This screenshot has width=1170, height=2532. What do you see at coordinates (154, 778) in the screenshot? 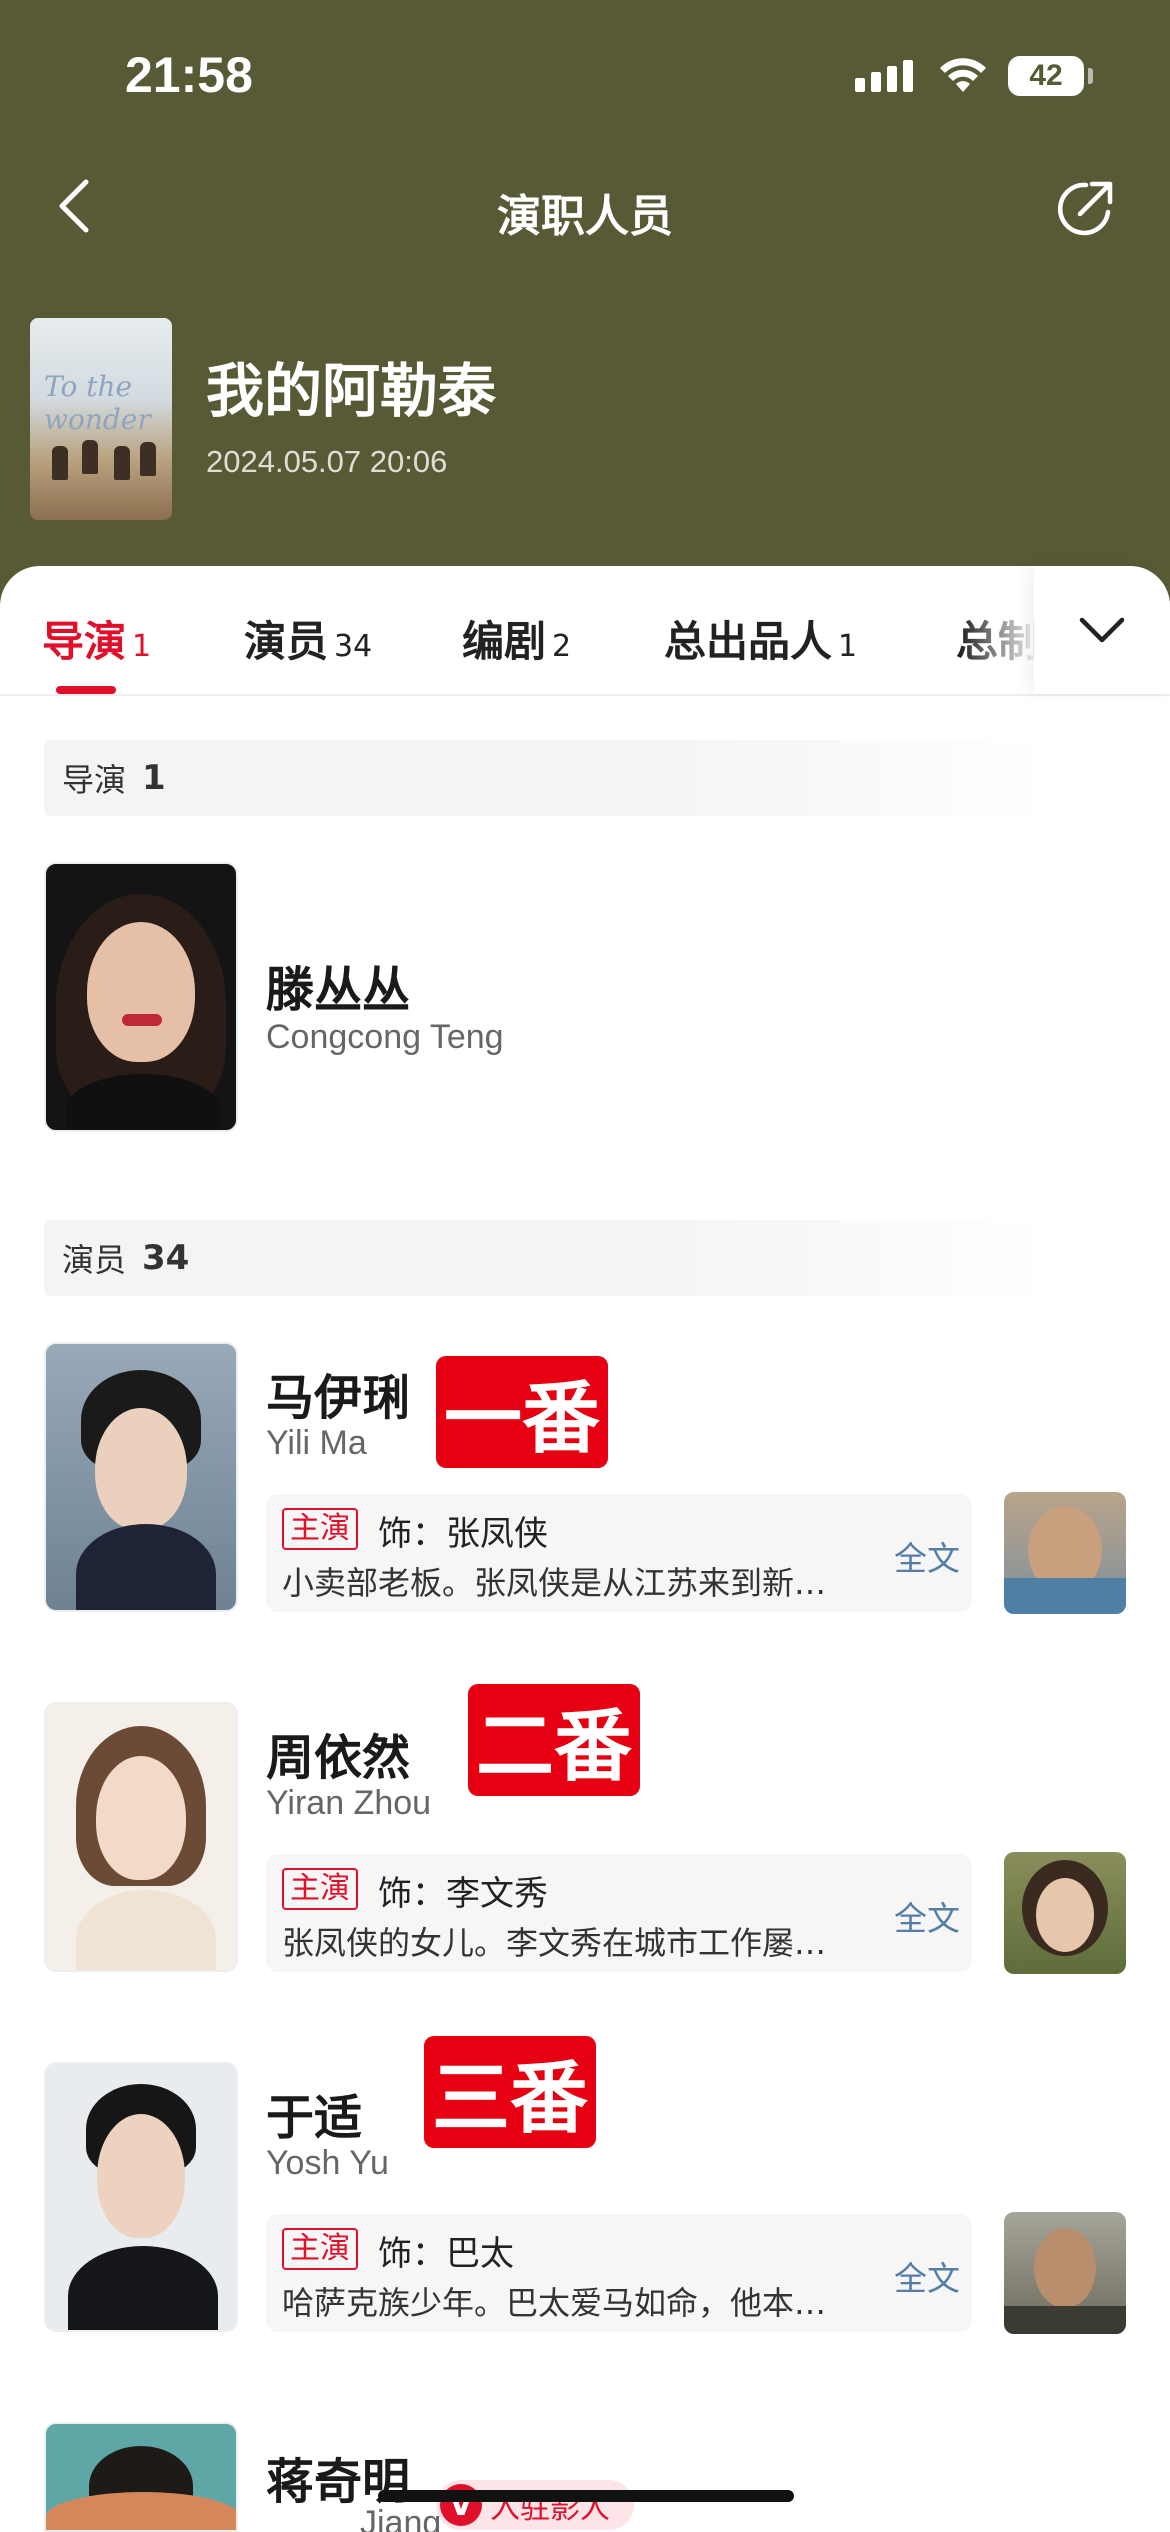
I see `section-count: 1` at bounding box center [154, 778].